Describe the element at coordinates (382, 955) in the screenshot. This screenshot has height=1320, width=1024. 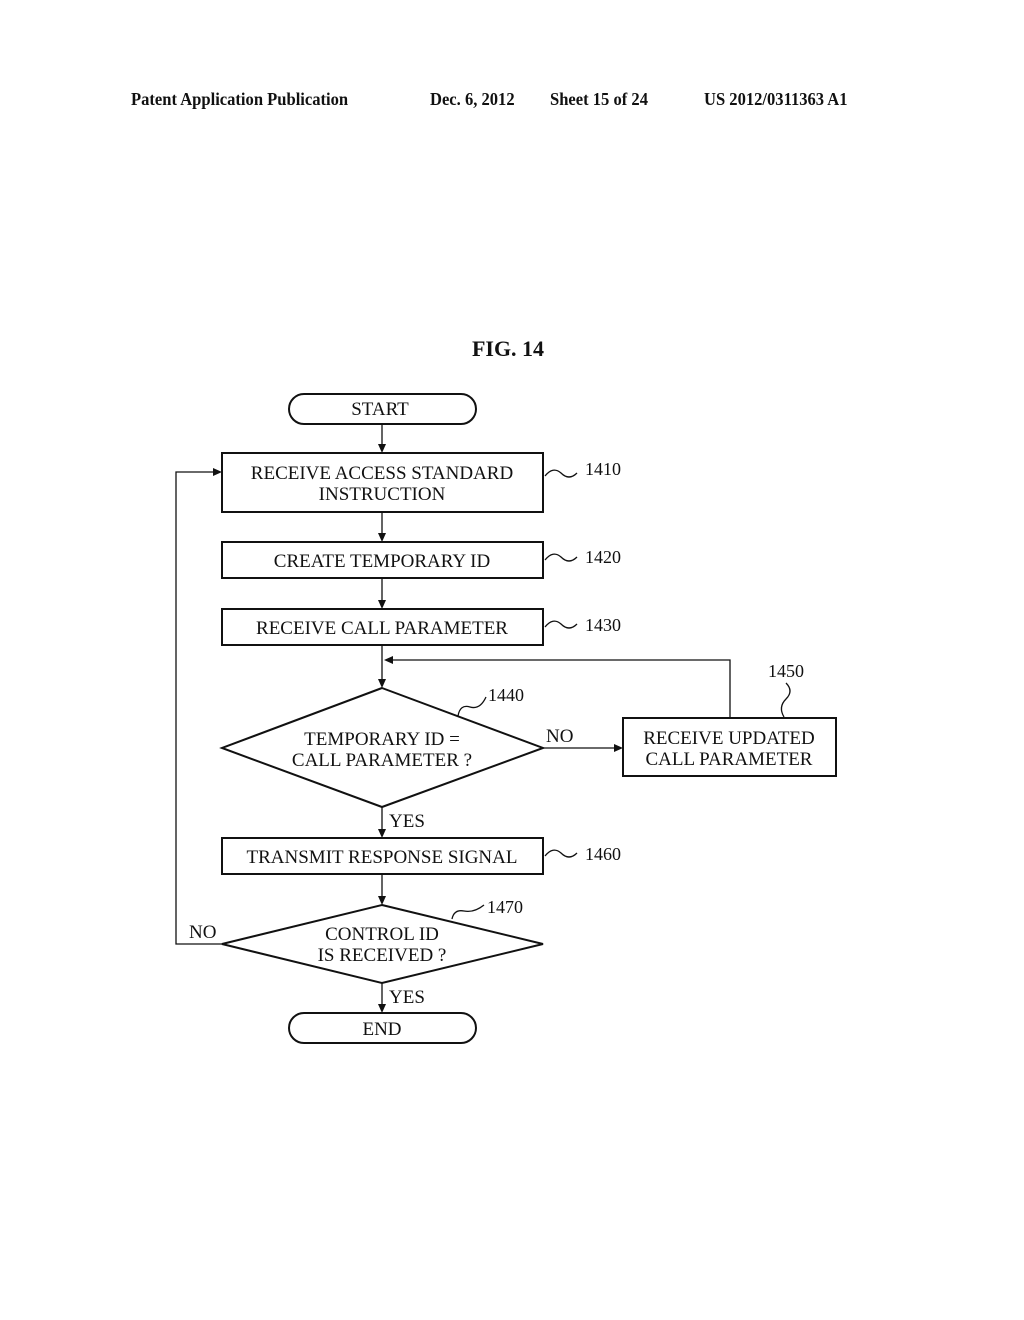
I see `decision-1470-line-2: IS RECEIVED ?` at that location.